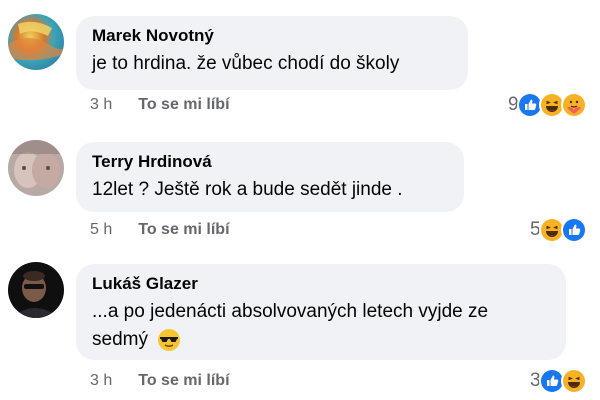 The width and height of the screenshot is (600, 400). Describe the element at coordinates (558, 230) in the screenshot. I see `reaction-summary: 5` at that location.